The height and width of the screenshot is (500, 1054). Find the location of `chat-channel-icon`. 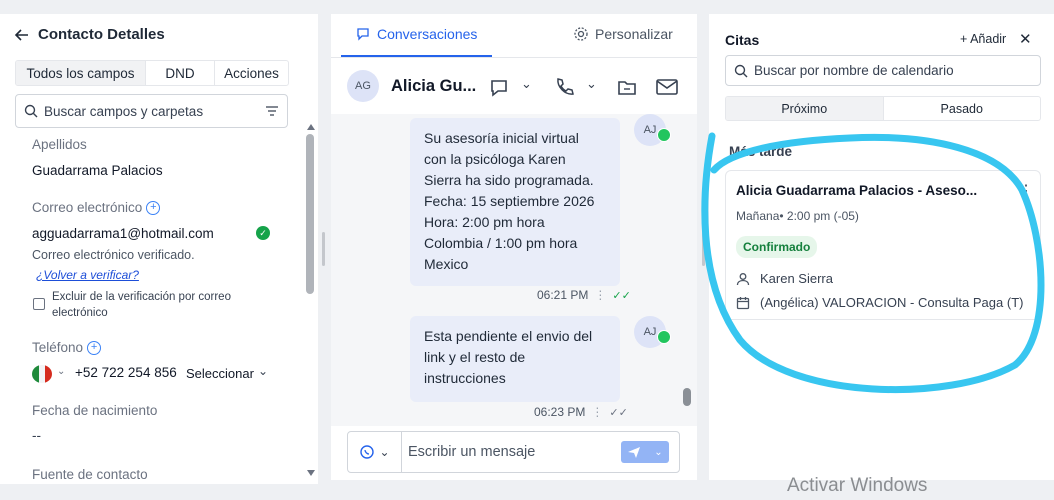

chat-channel-icon is located at coordinates (499, 87).